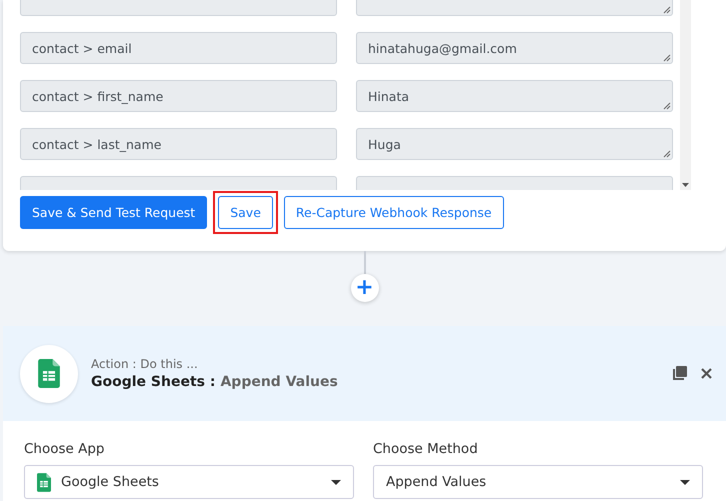  What do you see at coordinates (178, 96) in the screenshot?
I see `field-name: contact > first_name` at bounding box center [178, 96].